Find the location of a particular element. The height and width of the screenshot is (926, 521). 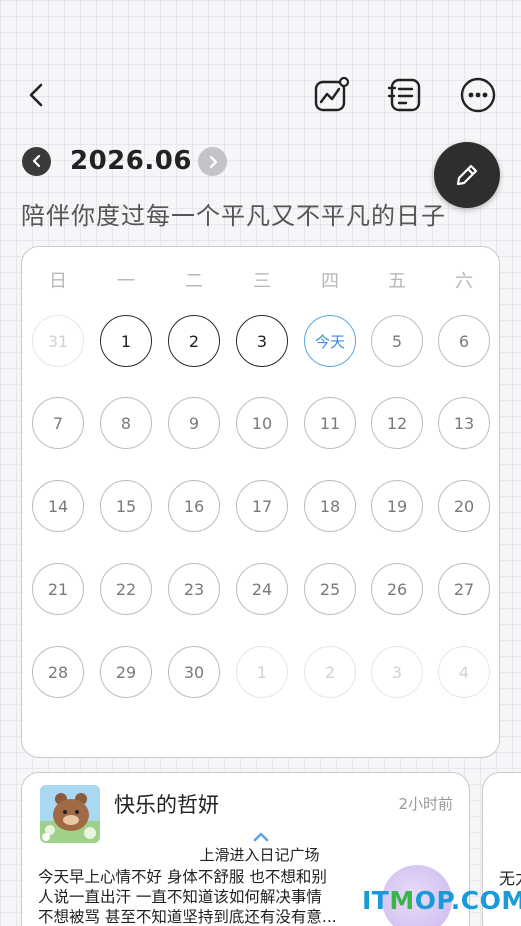

day-cell: 19 is located at coordinates (397, 506).